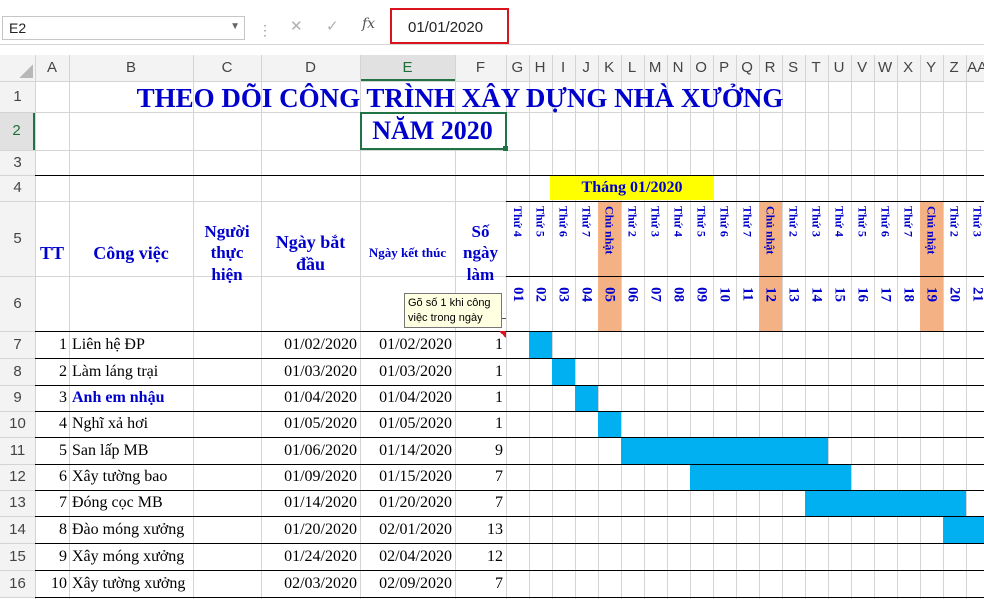 The width and height of the screenshot is (984, 599). Describe the element at coordinates (407, 68) in the screenshot. I see `column-header-e: E` at that location.